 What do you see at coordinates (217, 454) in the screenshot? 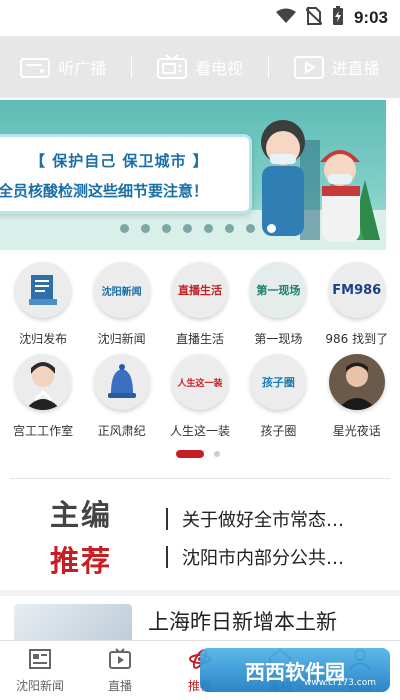
I see `page-dot` at bounding box center [217, 454].